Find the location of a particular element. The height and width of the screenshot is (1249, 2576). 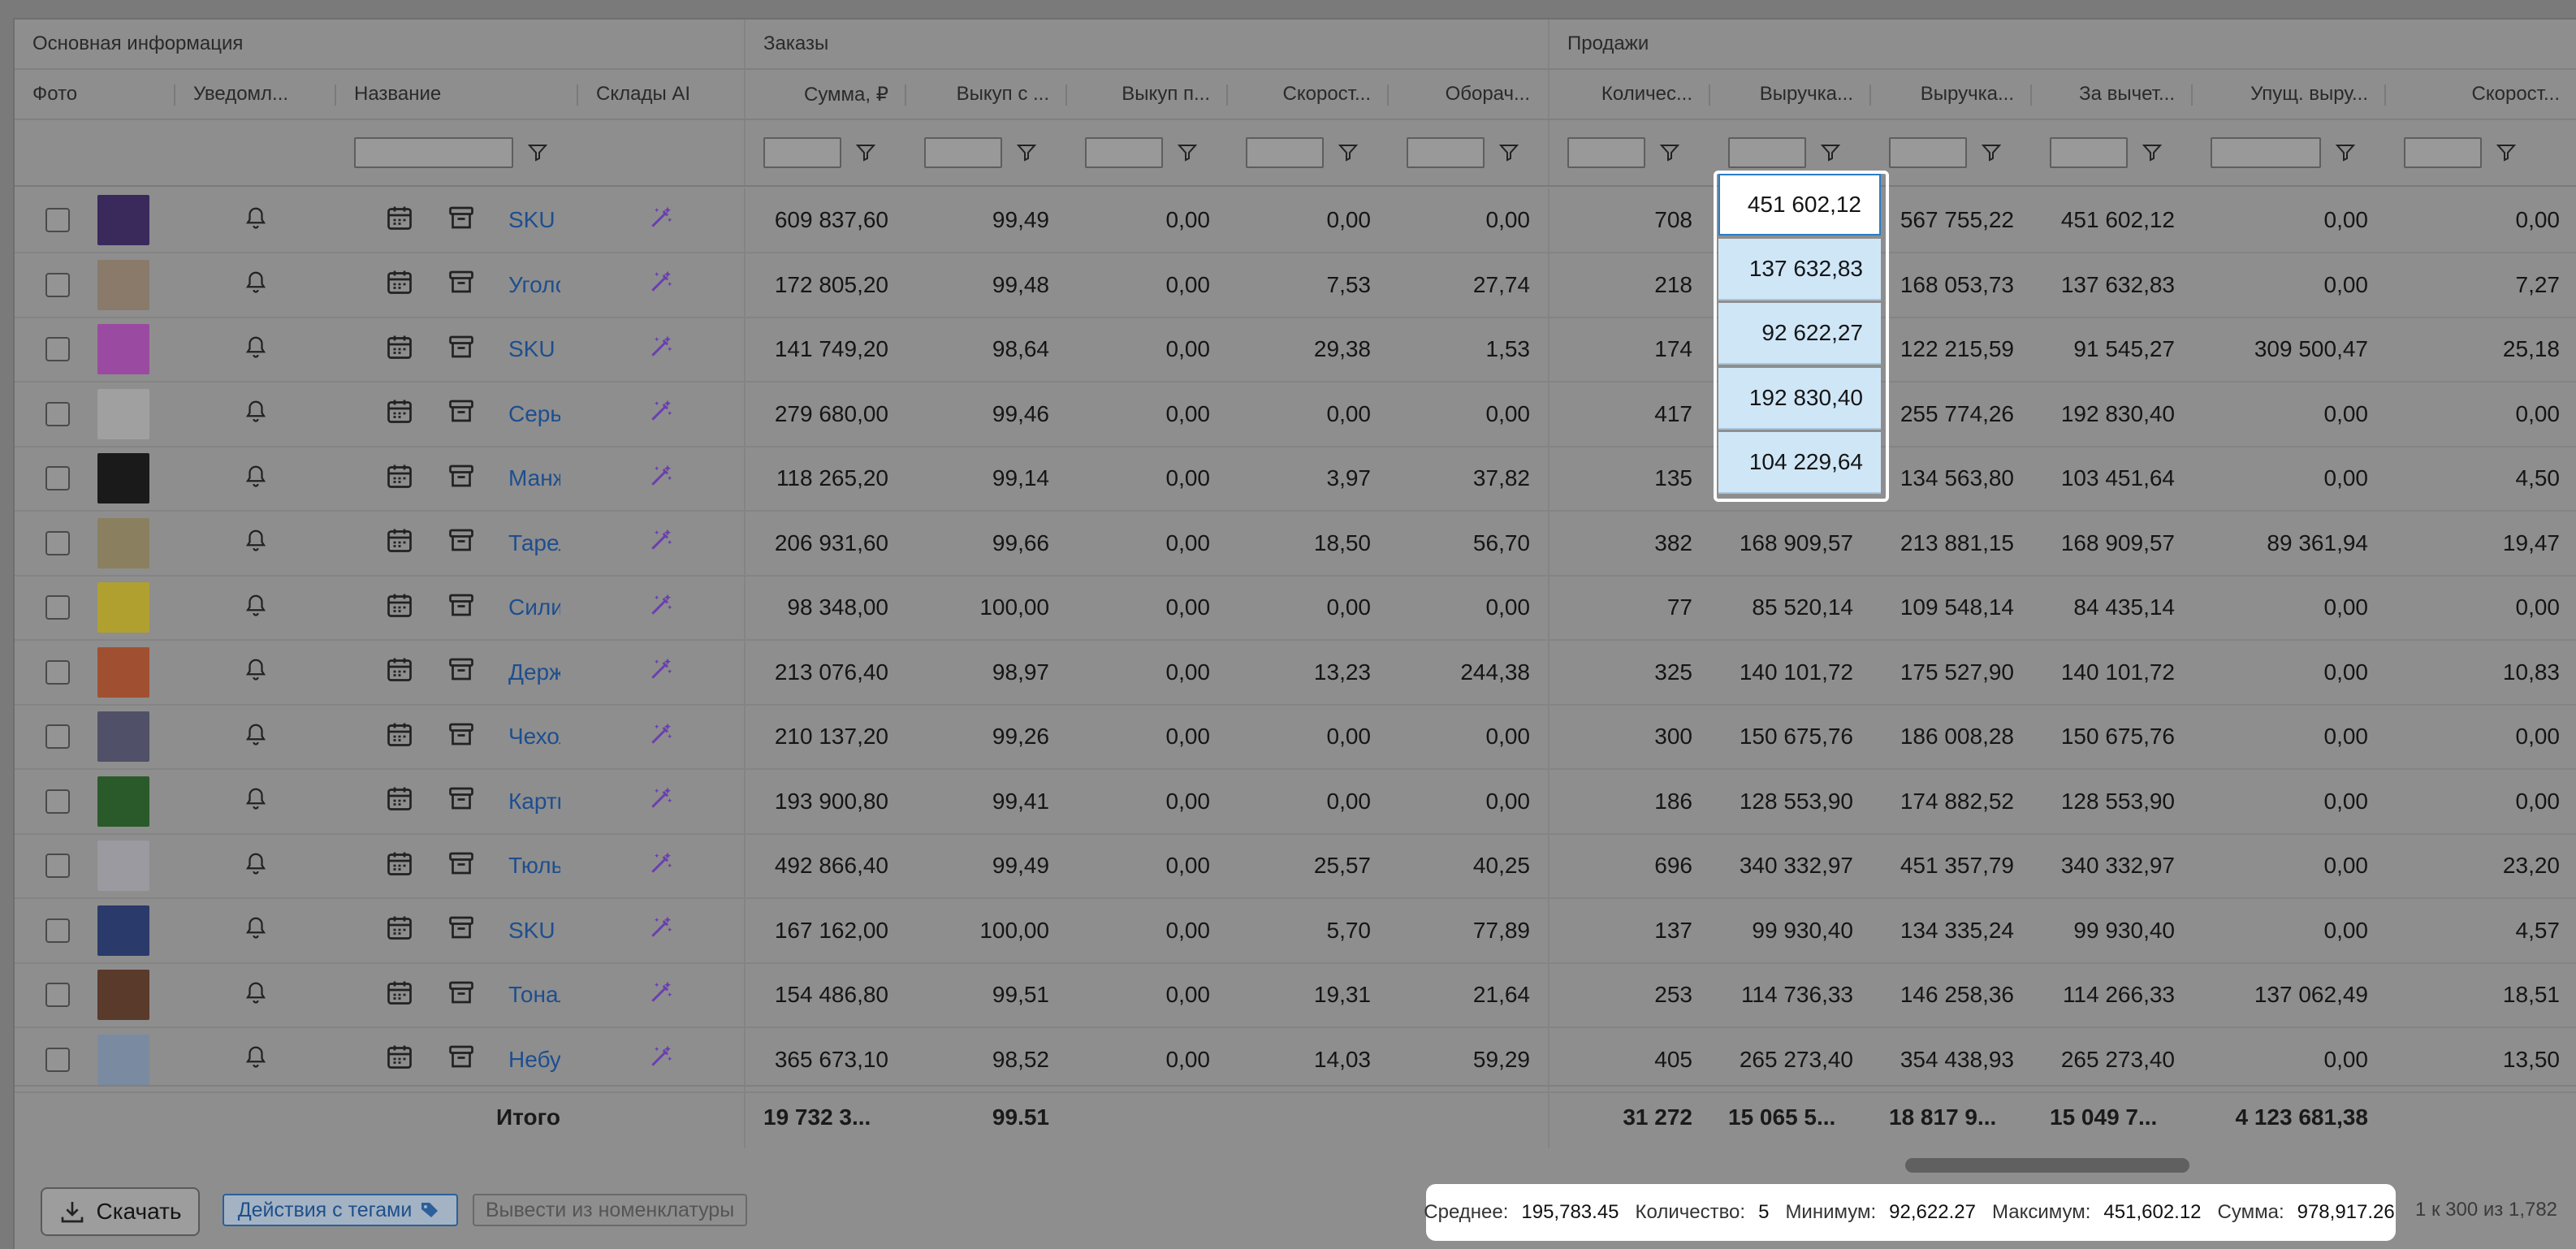

col-name: Название is located at coordinates (457, 95).